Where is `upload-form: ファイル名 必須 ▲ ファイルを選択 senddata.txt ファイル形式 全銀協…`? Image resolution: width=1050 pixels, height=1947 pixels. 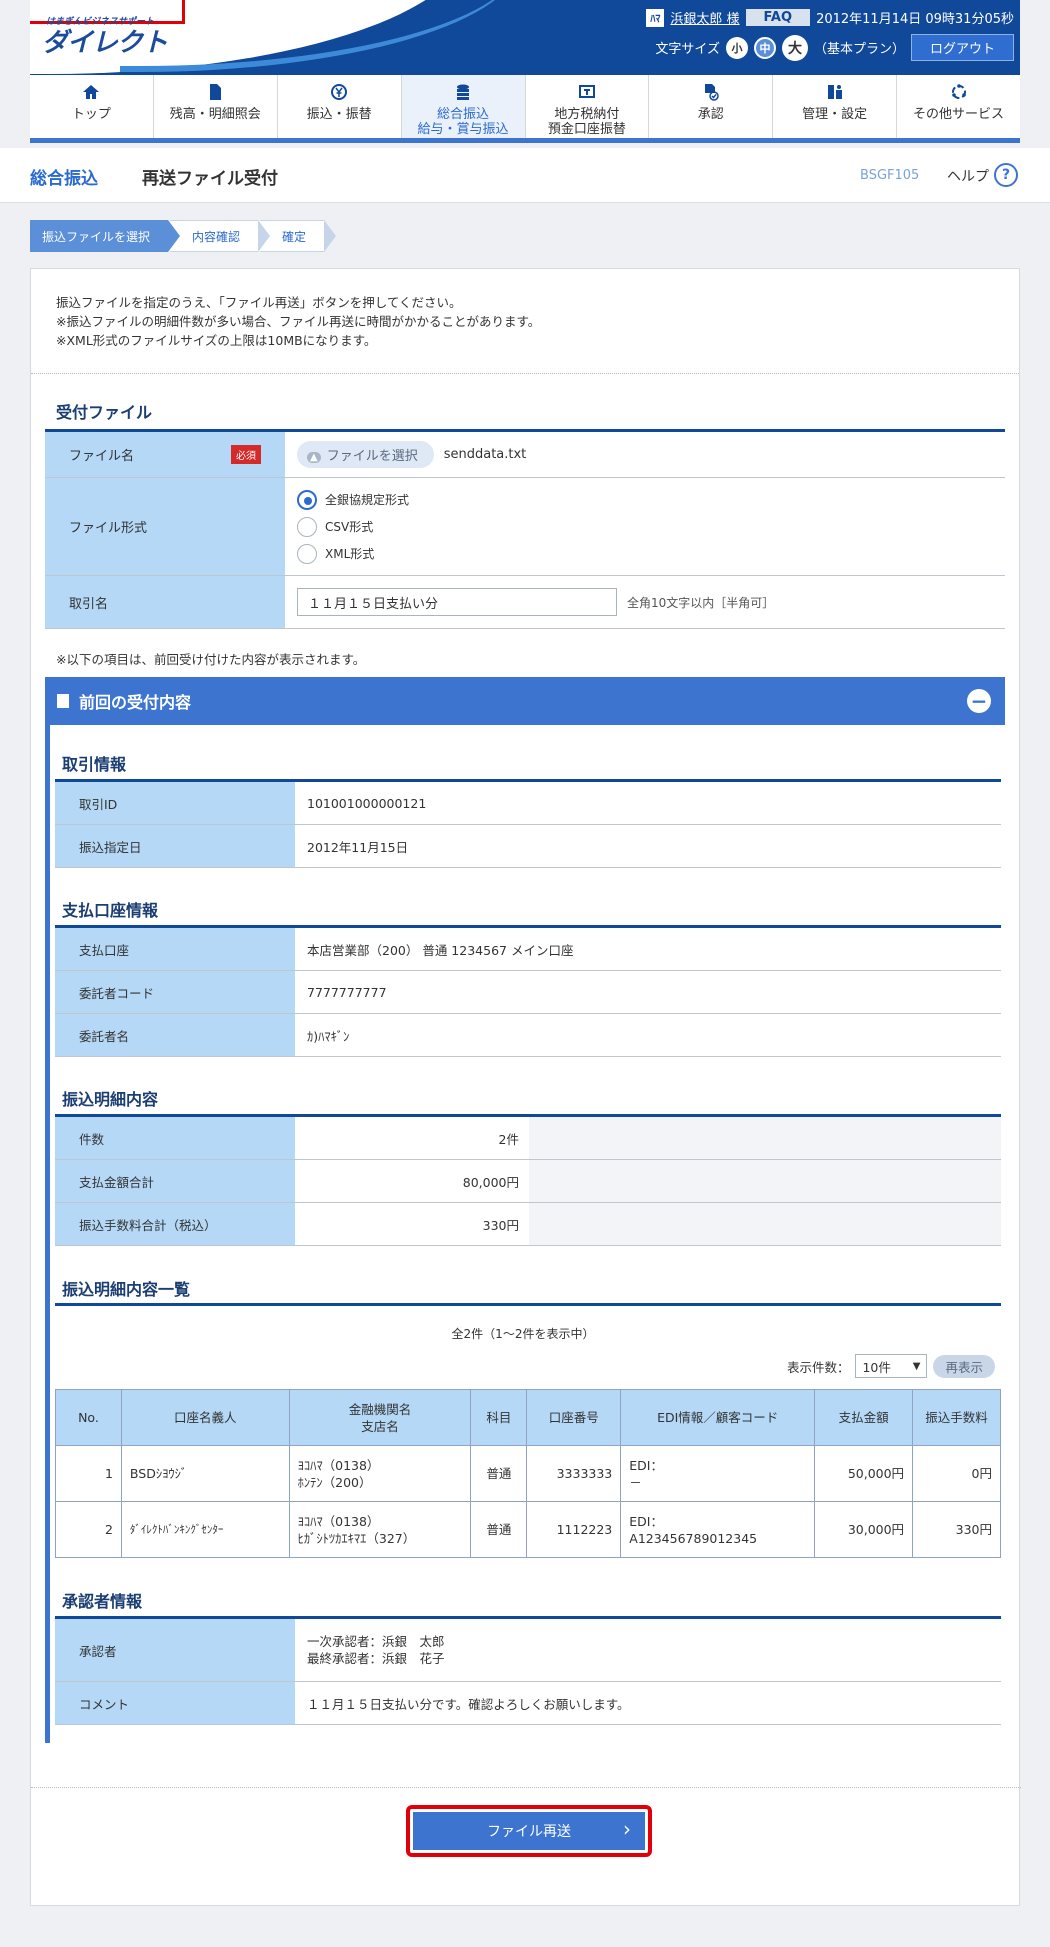
upload-form: ファイル名 必須 ▲ ファイルを選択 senddata.txt ファイル形式 全銀協… is located at coordinates (525, 529).